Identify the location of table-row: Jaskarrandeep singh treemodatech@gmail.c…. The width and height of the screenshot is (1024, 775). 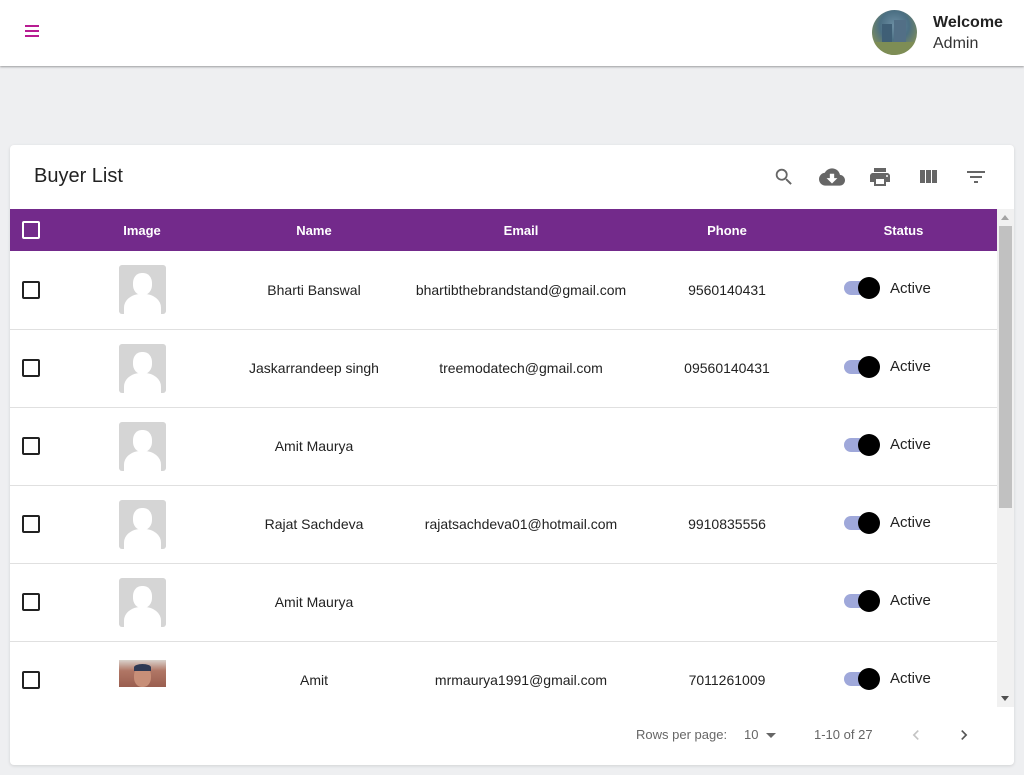
(503, 368).